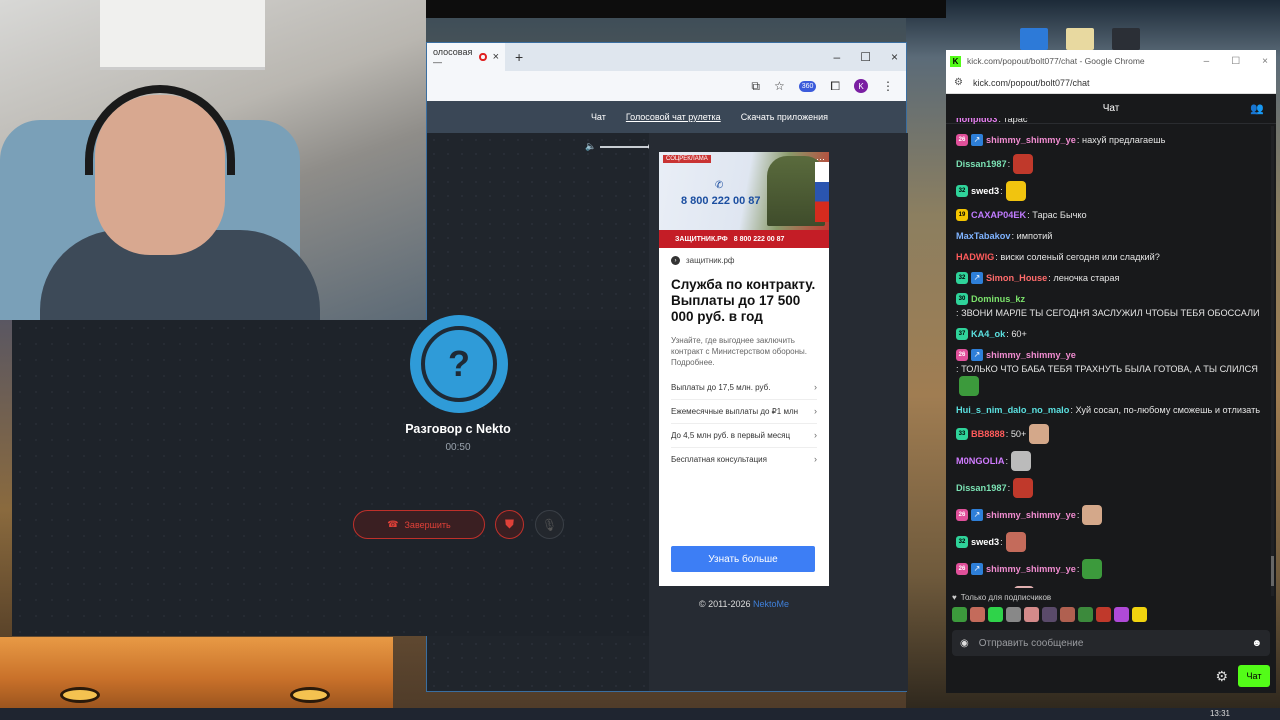  Describe the element at coordinates (861, 86) in the screenshot. I see `profile-avatar: K` at that location.